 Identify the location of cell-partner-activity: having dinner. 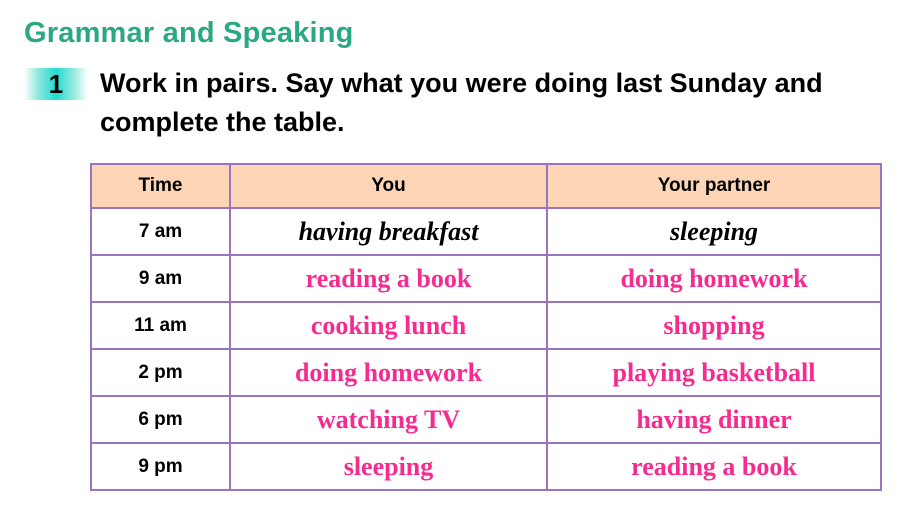
(714, 419).